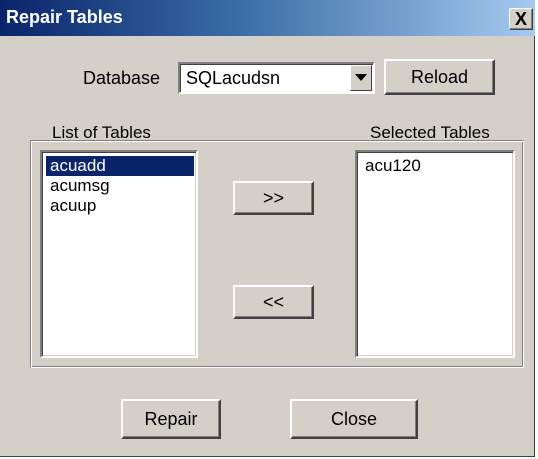  Describe the element at coordinates (233, 78) in the screenshot. I see `database-select-value: SQLacudsn` at that location.